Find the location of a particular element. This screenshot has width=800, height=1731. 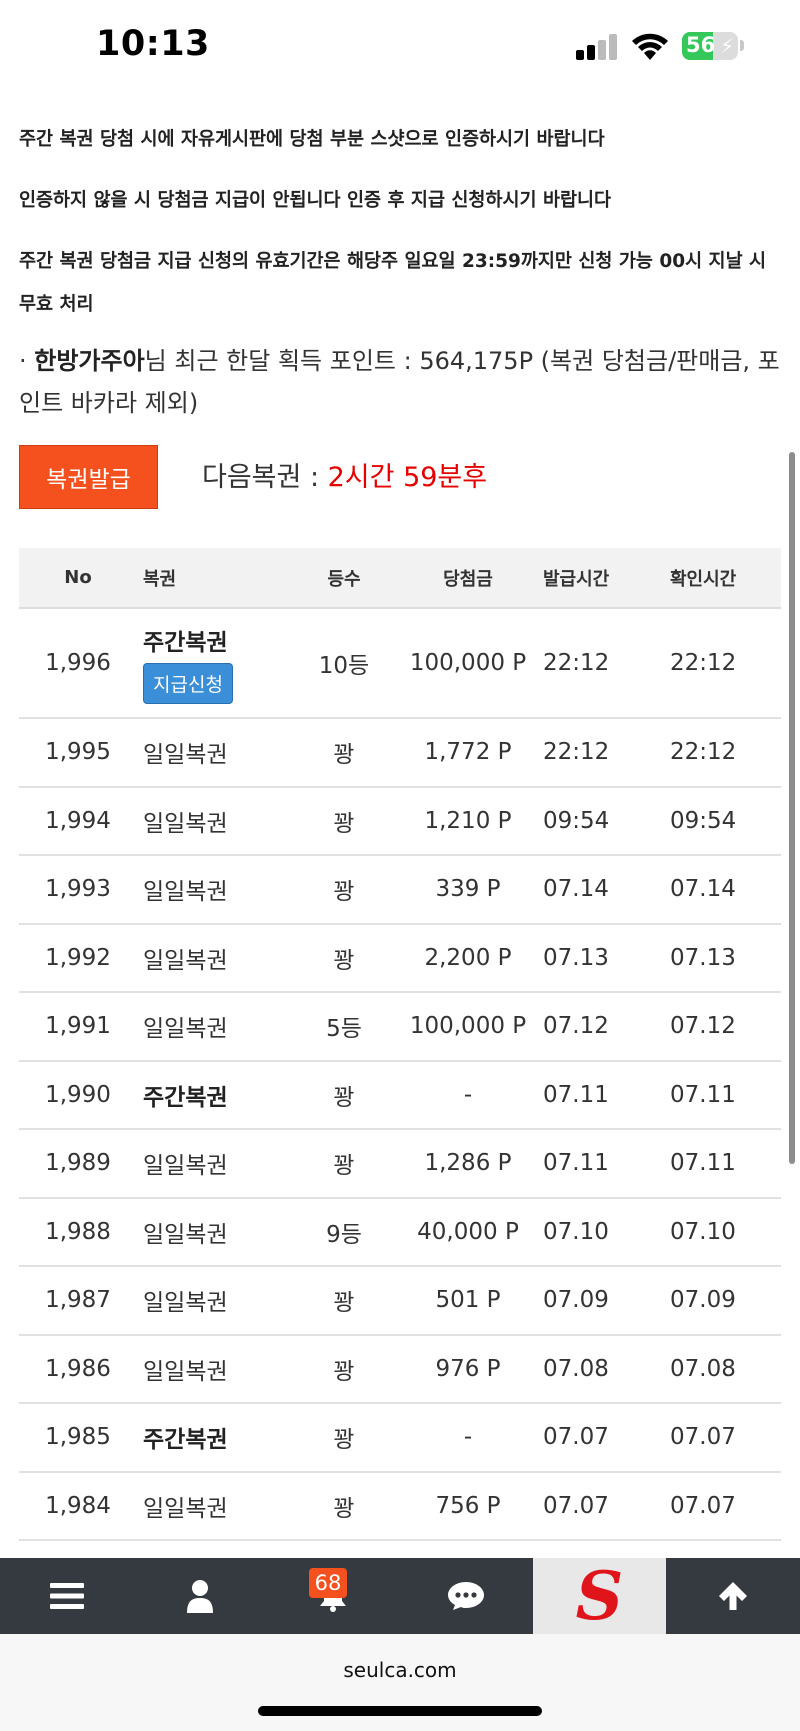

cell-checked-time: 07.10 is located at coordinates (722, 1232).